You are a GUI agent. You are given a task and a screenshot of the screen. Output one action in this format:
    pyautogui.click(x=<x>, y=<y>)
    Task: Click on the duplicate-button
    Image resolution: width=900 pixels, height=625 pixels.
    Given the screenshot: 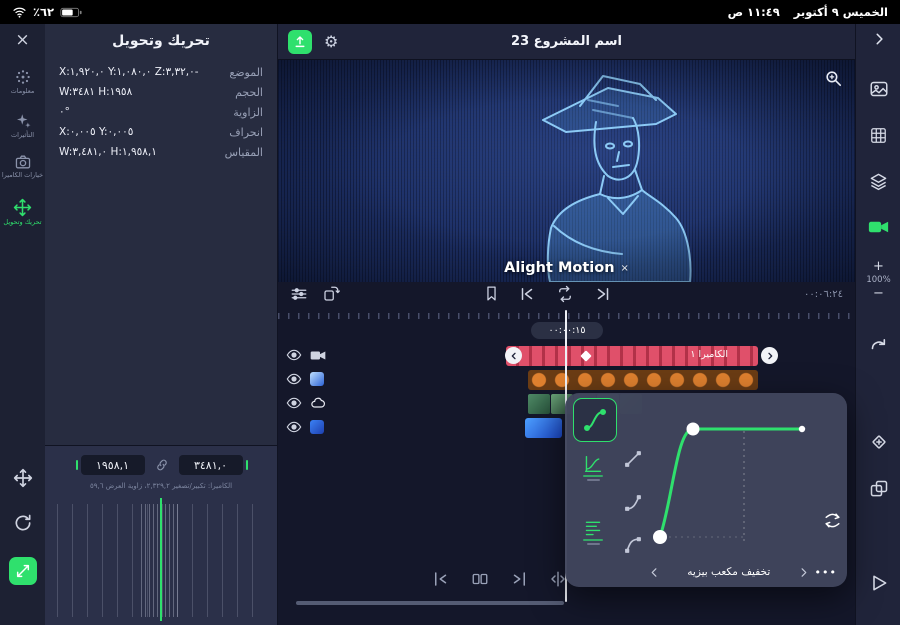 What is the action you would take?
    pyautogui.click(x=480, y=579)
    